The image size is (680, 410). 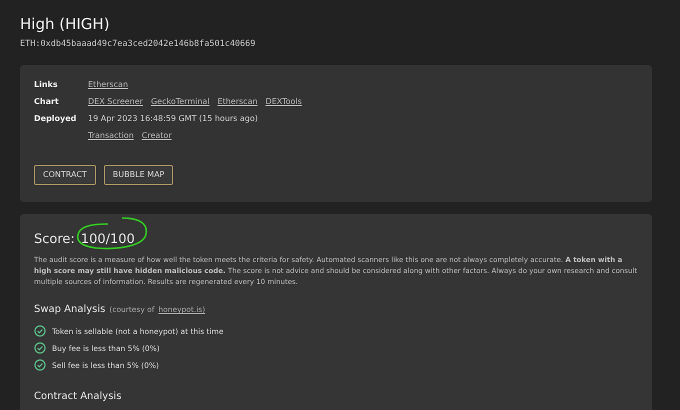 What do you see at coordinates (173, 118) in the screenshot?
I see `deployed-date: 19 Apr 2023 16:48:59 GMT (15 hours ago)` at bounding box center [173, 118].